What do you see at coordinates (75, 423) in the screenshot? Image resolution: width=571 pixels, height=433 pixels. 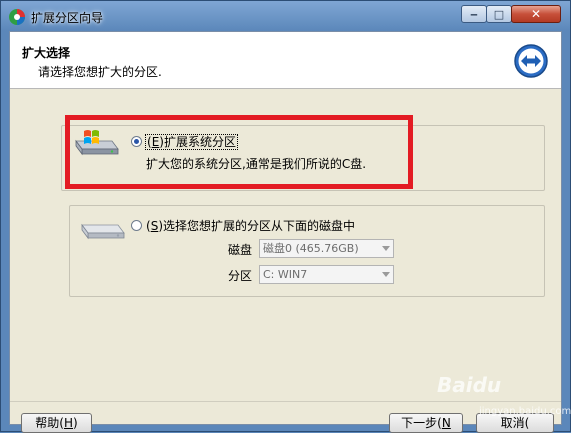 I see `help-button-end: )` at bounding box center [75, 423].